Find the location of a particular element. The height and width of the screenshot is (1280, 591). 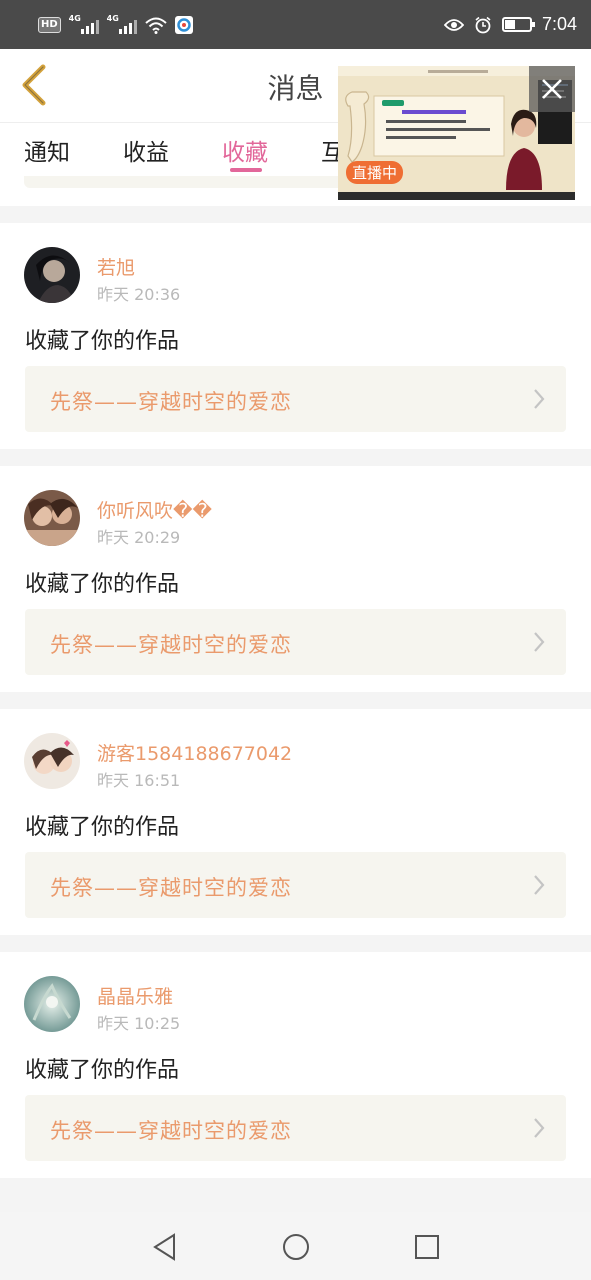

app-notification-icon is located at coordinates (183, 24).